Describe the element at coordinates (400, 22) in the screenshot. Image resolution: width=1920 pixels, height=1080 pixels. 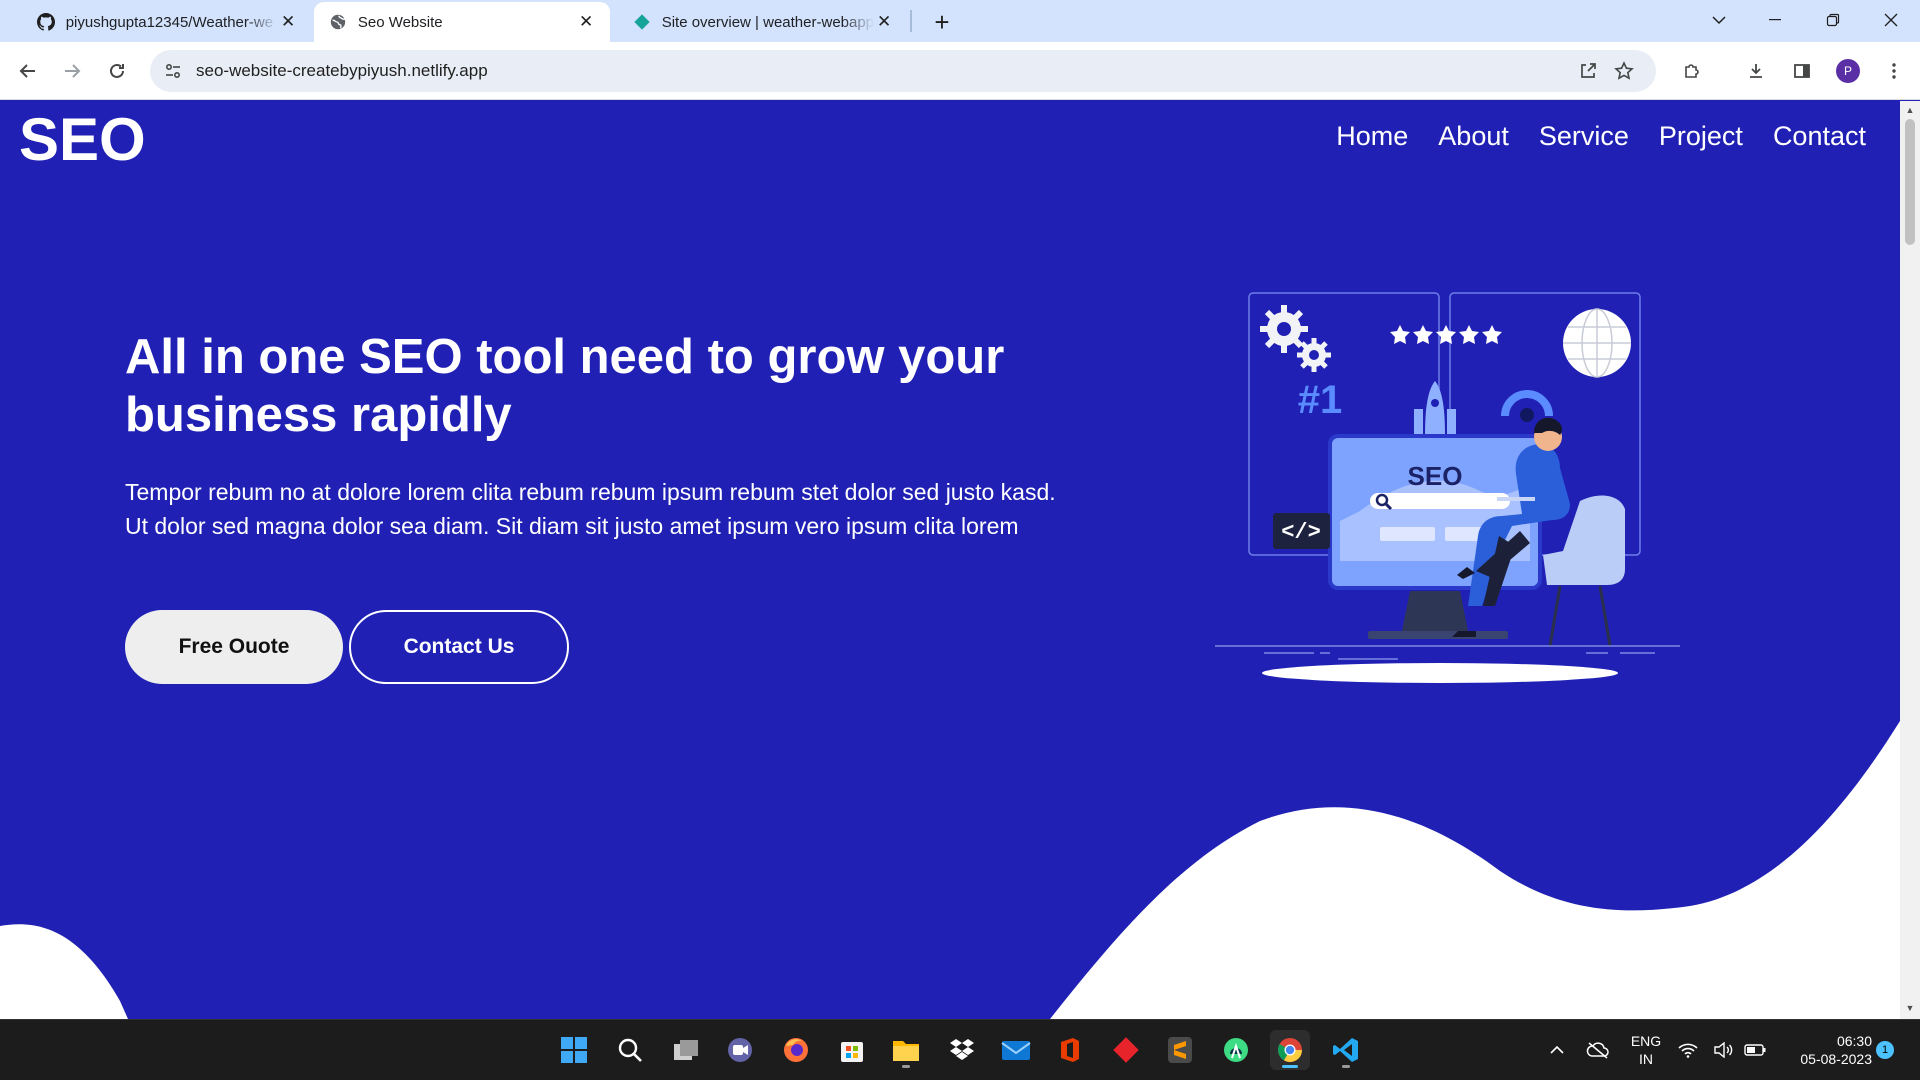
I see `tab-title: Seo Website` at that location.